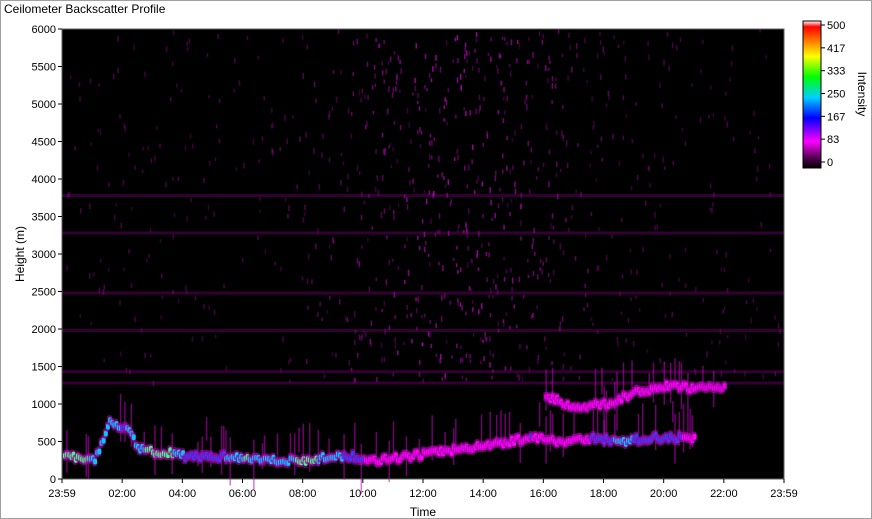 This screenshot has height=519, width=872. Describe the element at coordinates (303, 442) in the screenshot. I see `layer-streak` at that location.